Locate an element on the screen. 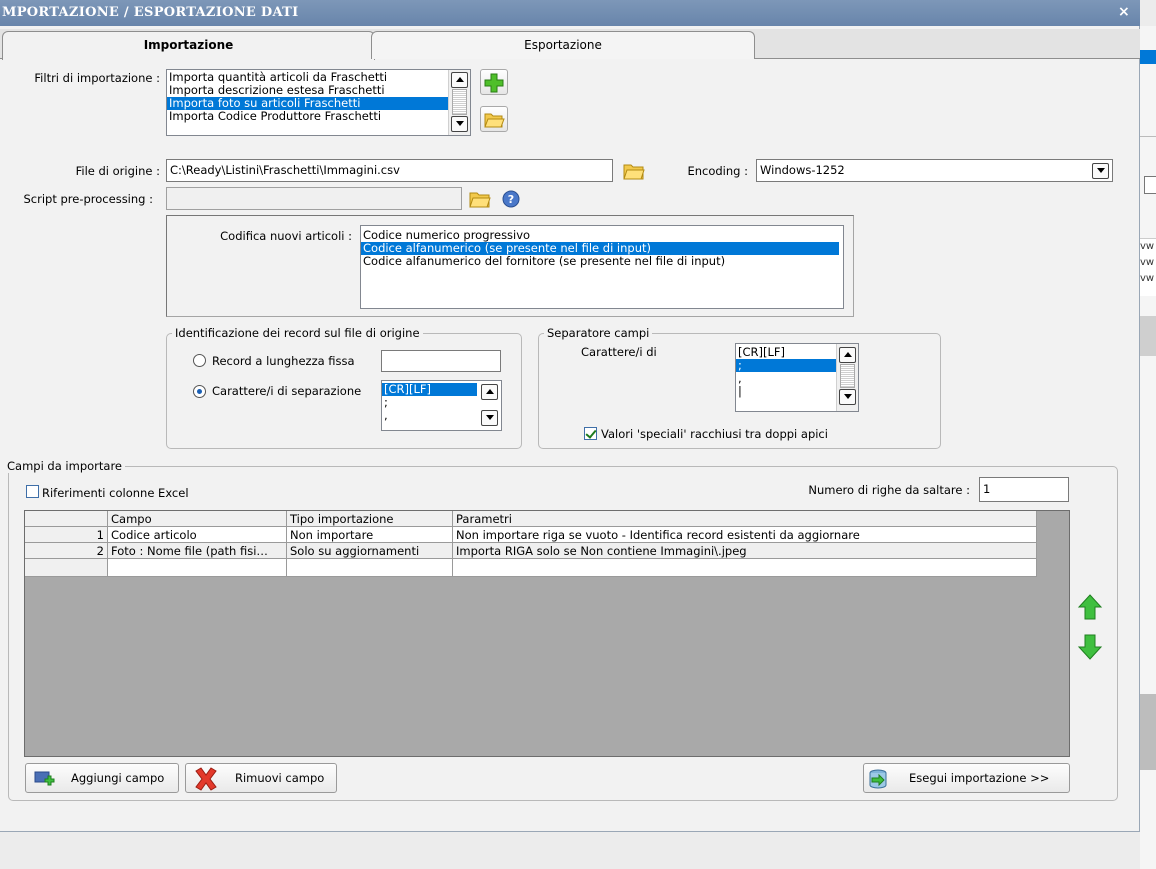 Image resolution: width=1156 pixels, height=869 pixels. background-app-edge: vw vw vw is located at coordinates (1148, 447).